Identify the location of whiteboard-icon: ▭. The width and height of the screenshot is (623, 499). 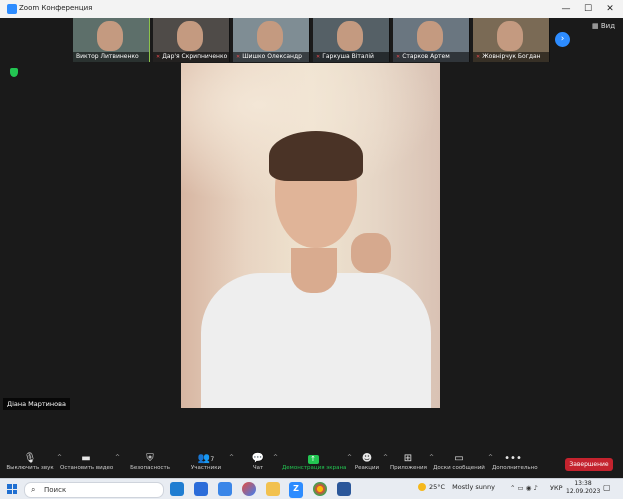
(459, 458).